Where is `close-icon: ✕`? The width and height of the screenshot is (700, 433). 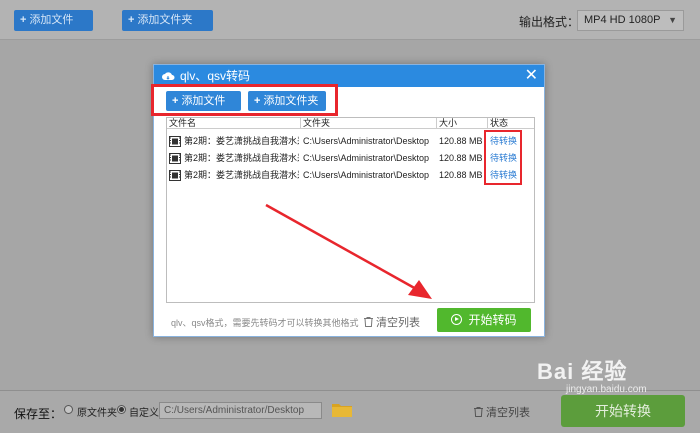 close-icon: ✕ is located at coordinates (531, 76).